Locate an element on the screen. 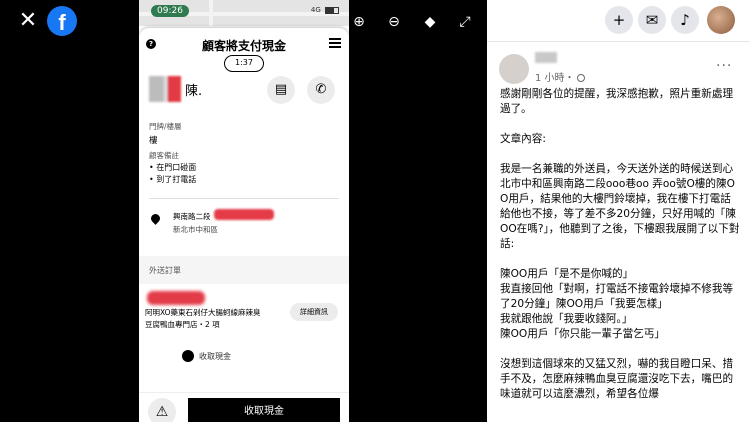  close-icon: ✕ is located at coordinates (28, 21).